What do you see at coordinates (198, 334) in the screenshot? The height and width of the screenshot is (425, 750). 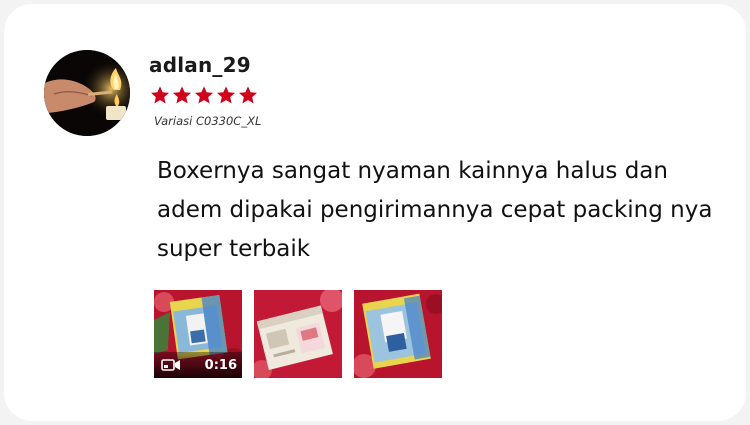 I see `review-video-thumbnail: 0:16` at bounding box center [198, 334].